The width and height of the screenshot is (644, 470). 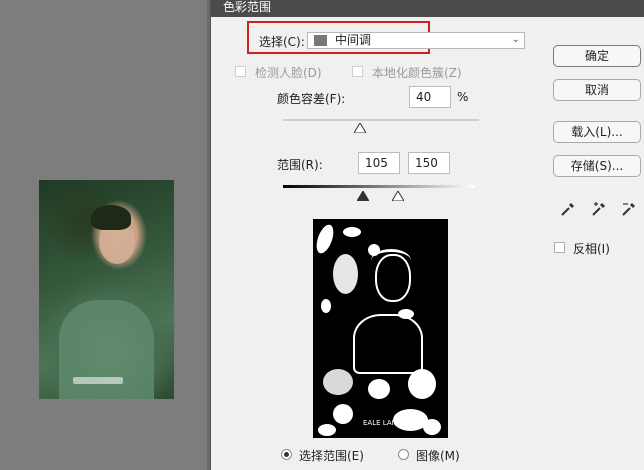 I want to click on range-low-input: 105, so click(x=379, y=163).